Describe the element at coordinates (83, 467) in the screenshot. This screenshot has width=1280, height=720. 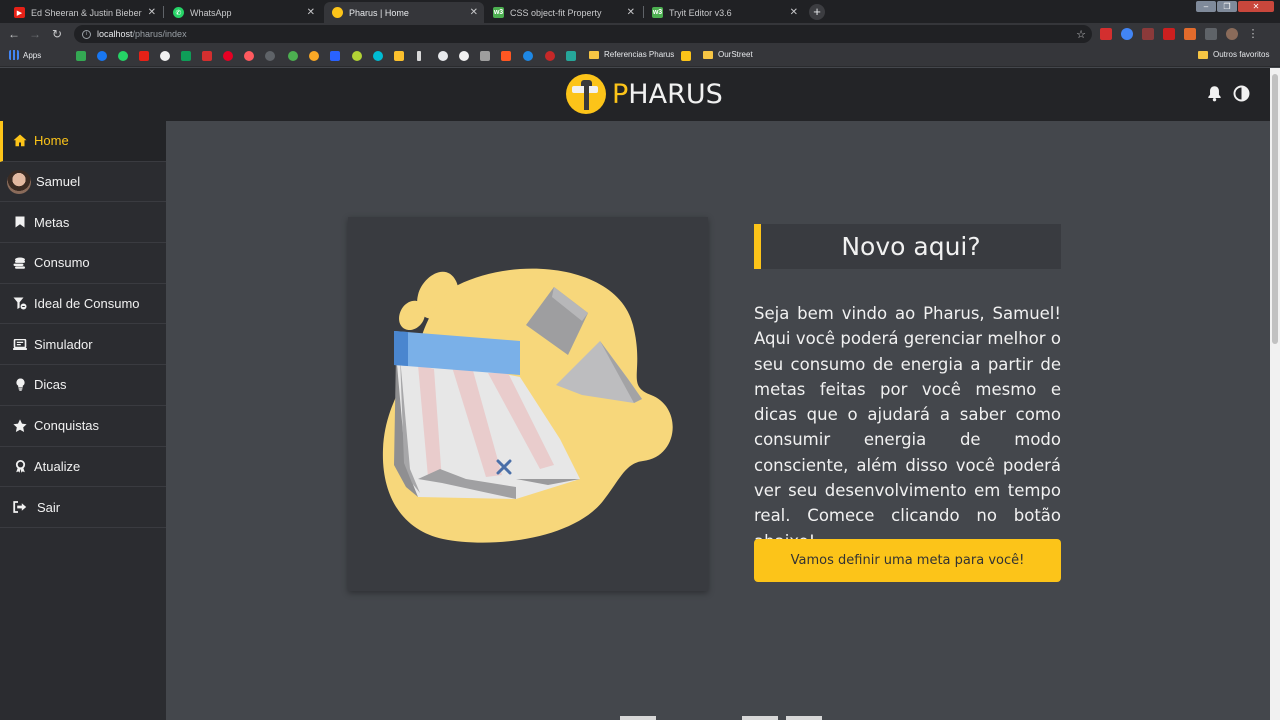
I see `sidebar-item-atualize: Atualize` at that location.